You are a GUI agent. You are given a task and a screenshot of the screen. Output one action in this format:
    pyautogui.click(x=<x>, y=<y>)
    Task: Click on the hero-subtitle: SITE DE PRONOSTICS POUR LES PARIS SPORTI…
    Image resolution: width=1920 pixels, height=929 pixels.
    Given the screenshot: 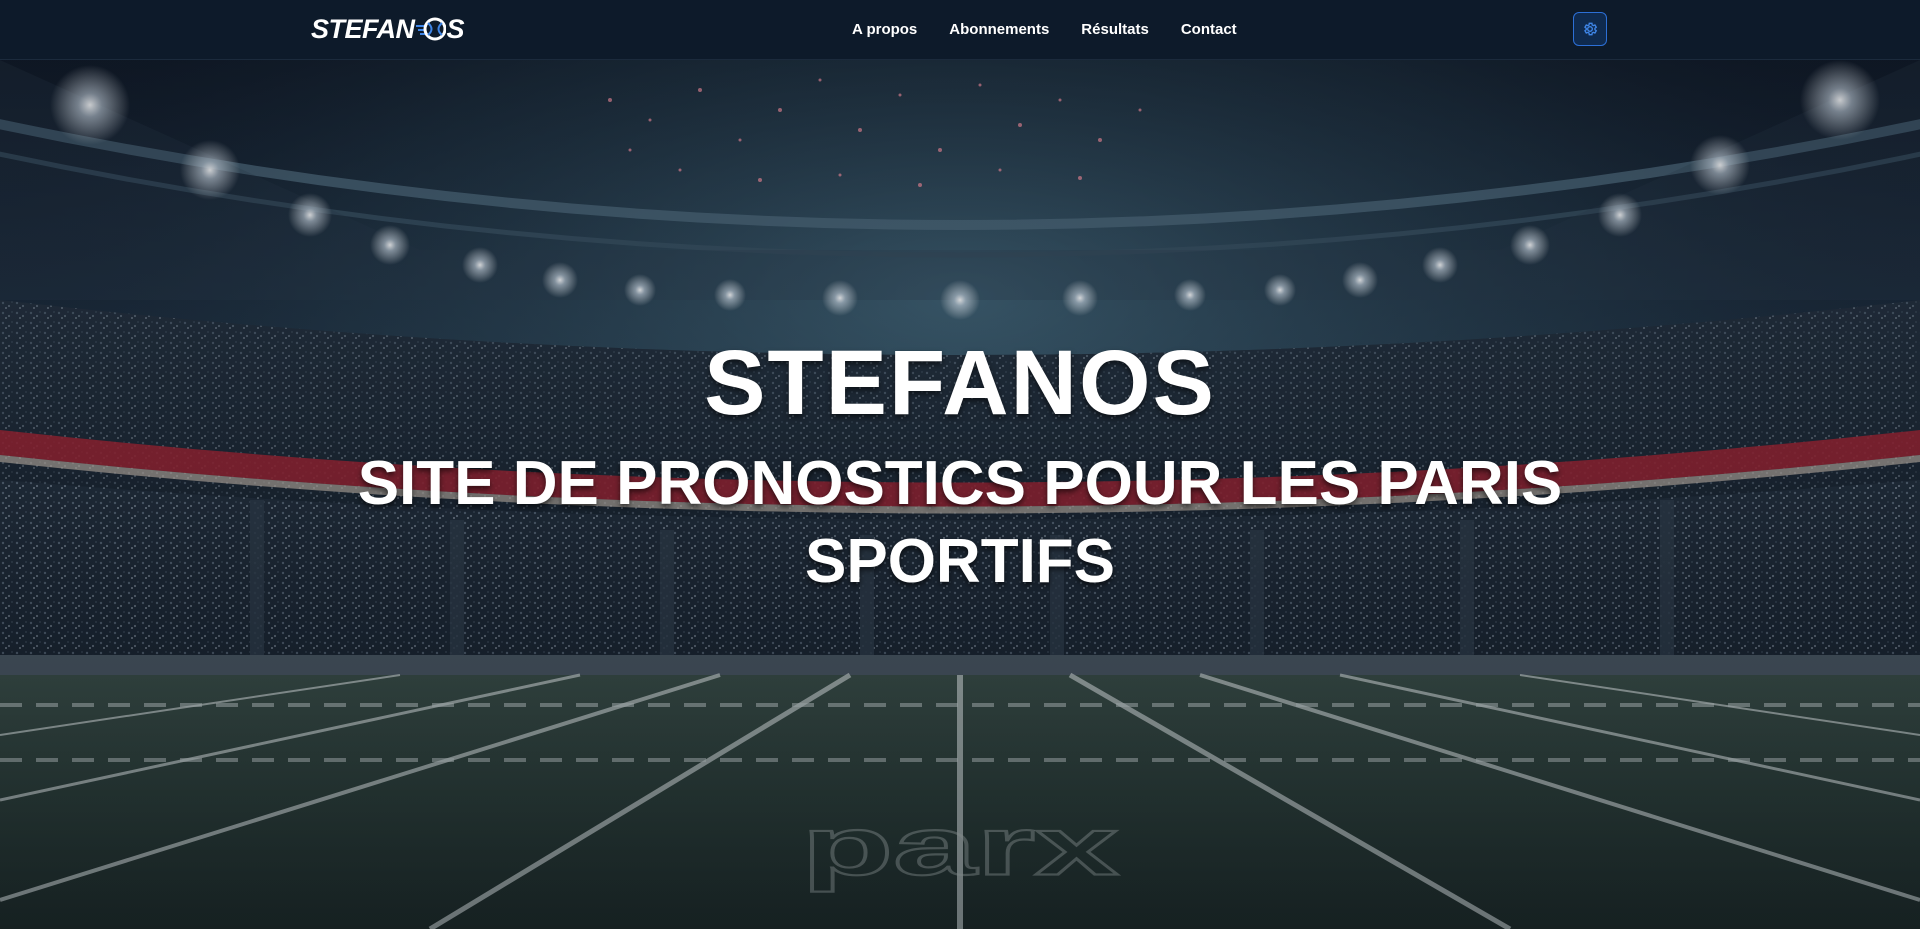 What is the action you would take?
    pyautogui.click(x=960, y=522)
    